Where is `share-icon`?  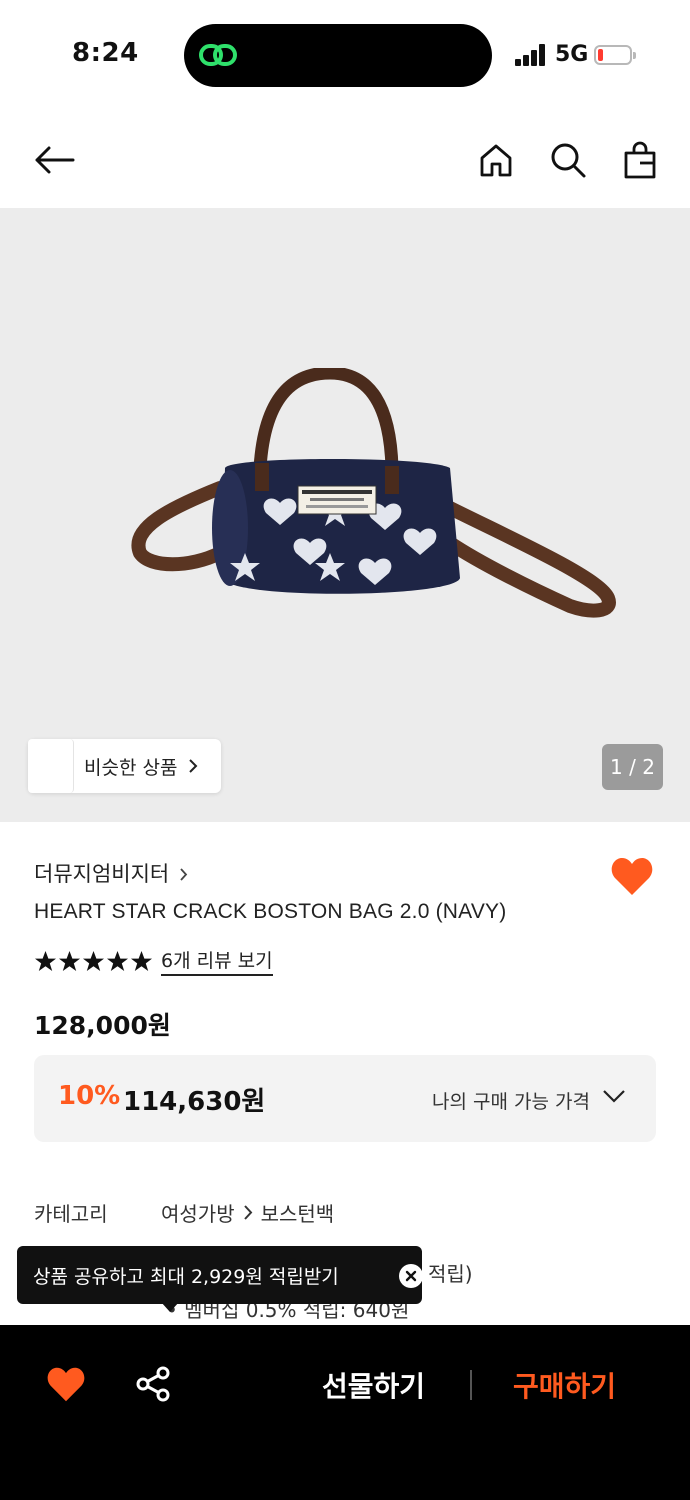 share-icon is located at coordinates (154, 1384).